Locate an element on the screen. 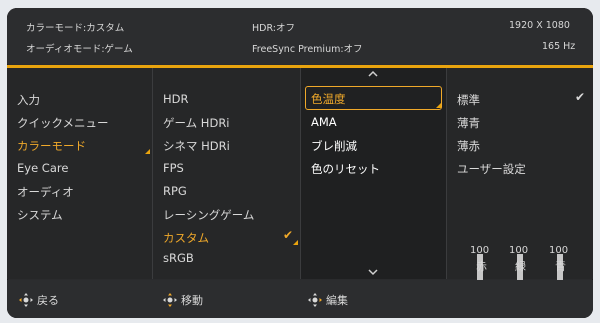 This screenshot has height=323, width=600. move-hint: 移動 is located at coordinates (183, 300).